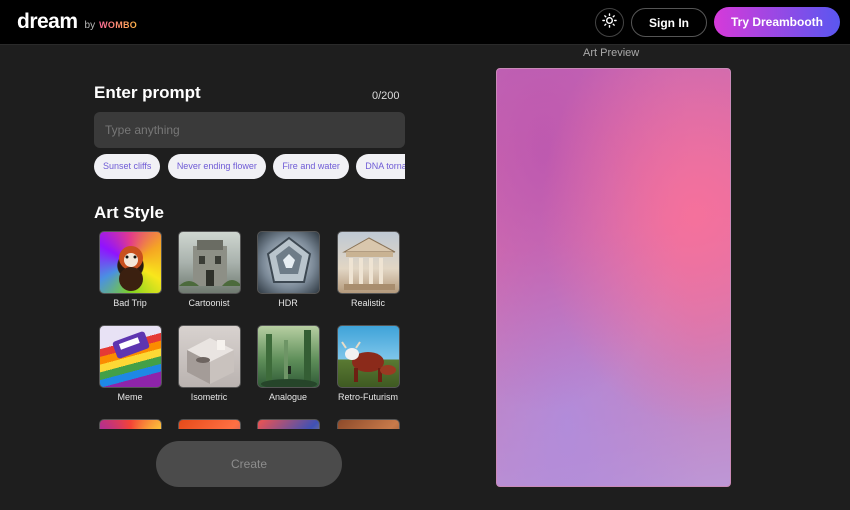 The image size is (850, 510). I want to click on style-label: Meme, so click(130, 397).